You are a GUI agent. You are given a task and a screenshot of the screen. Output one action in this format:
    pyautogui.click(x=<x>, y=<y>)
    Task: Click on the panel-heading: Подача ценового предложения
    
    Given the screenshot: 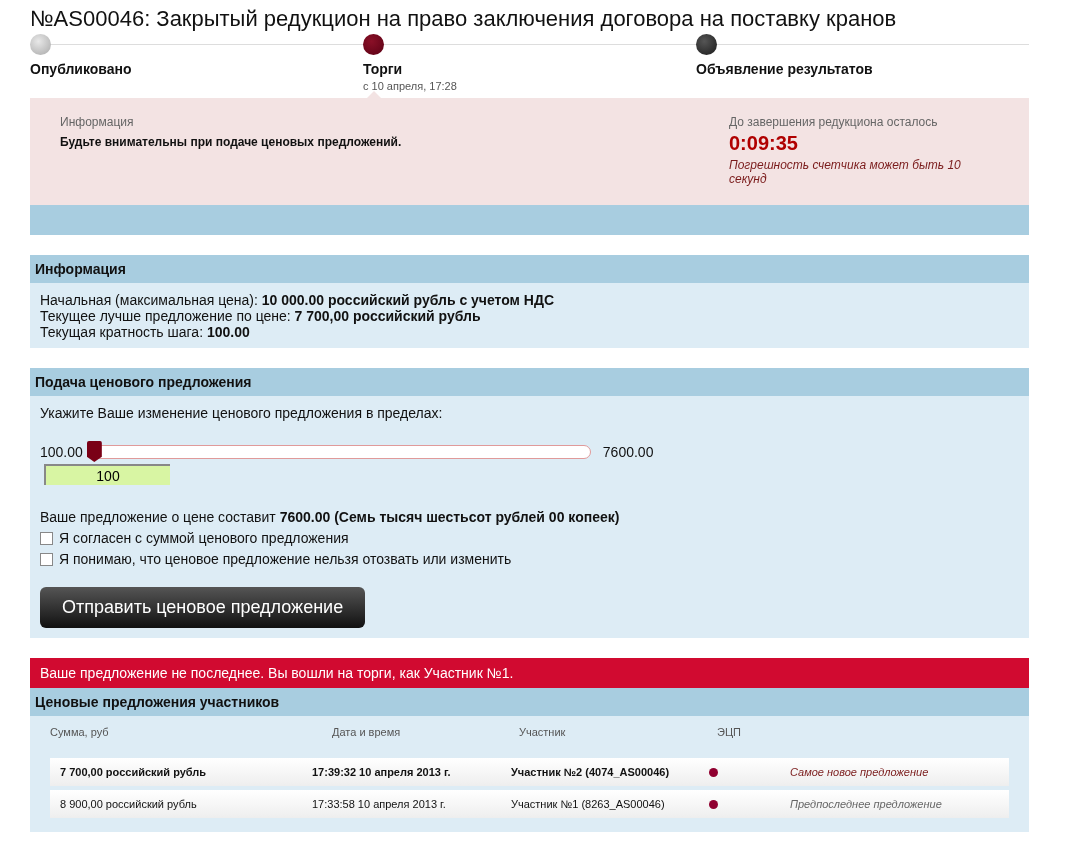 What is the action you would take?
    pyautogui.click(x=529, y=382)
    